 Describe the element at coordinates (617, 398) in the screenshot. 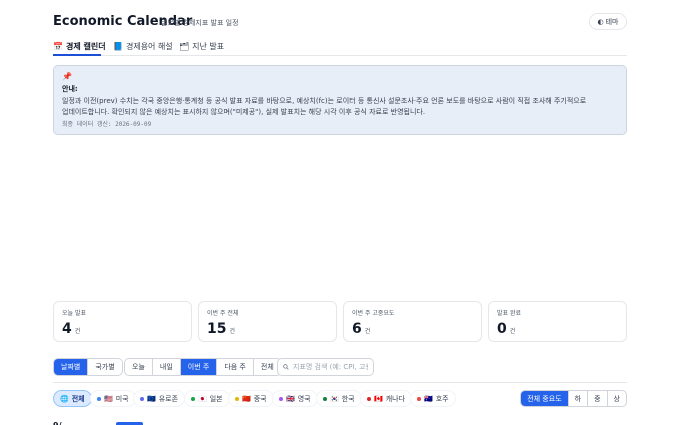

I see `importance-high-button: 상` at that location.